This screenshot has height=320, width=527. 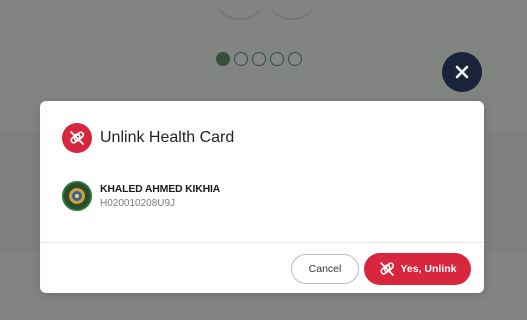 I want to click on member-name: KHALED AHMED KIKHIA, so click(x=160, y=189).